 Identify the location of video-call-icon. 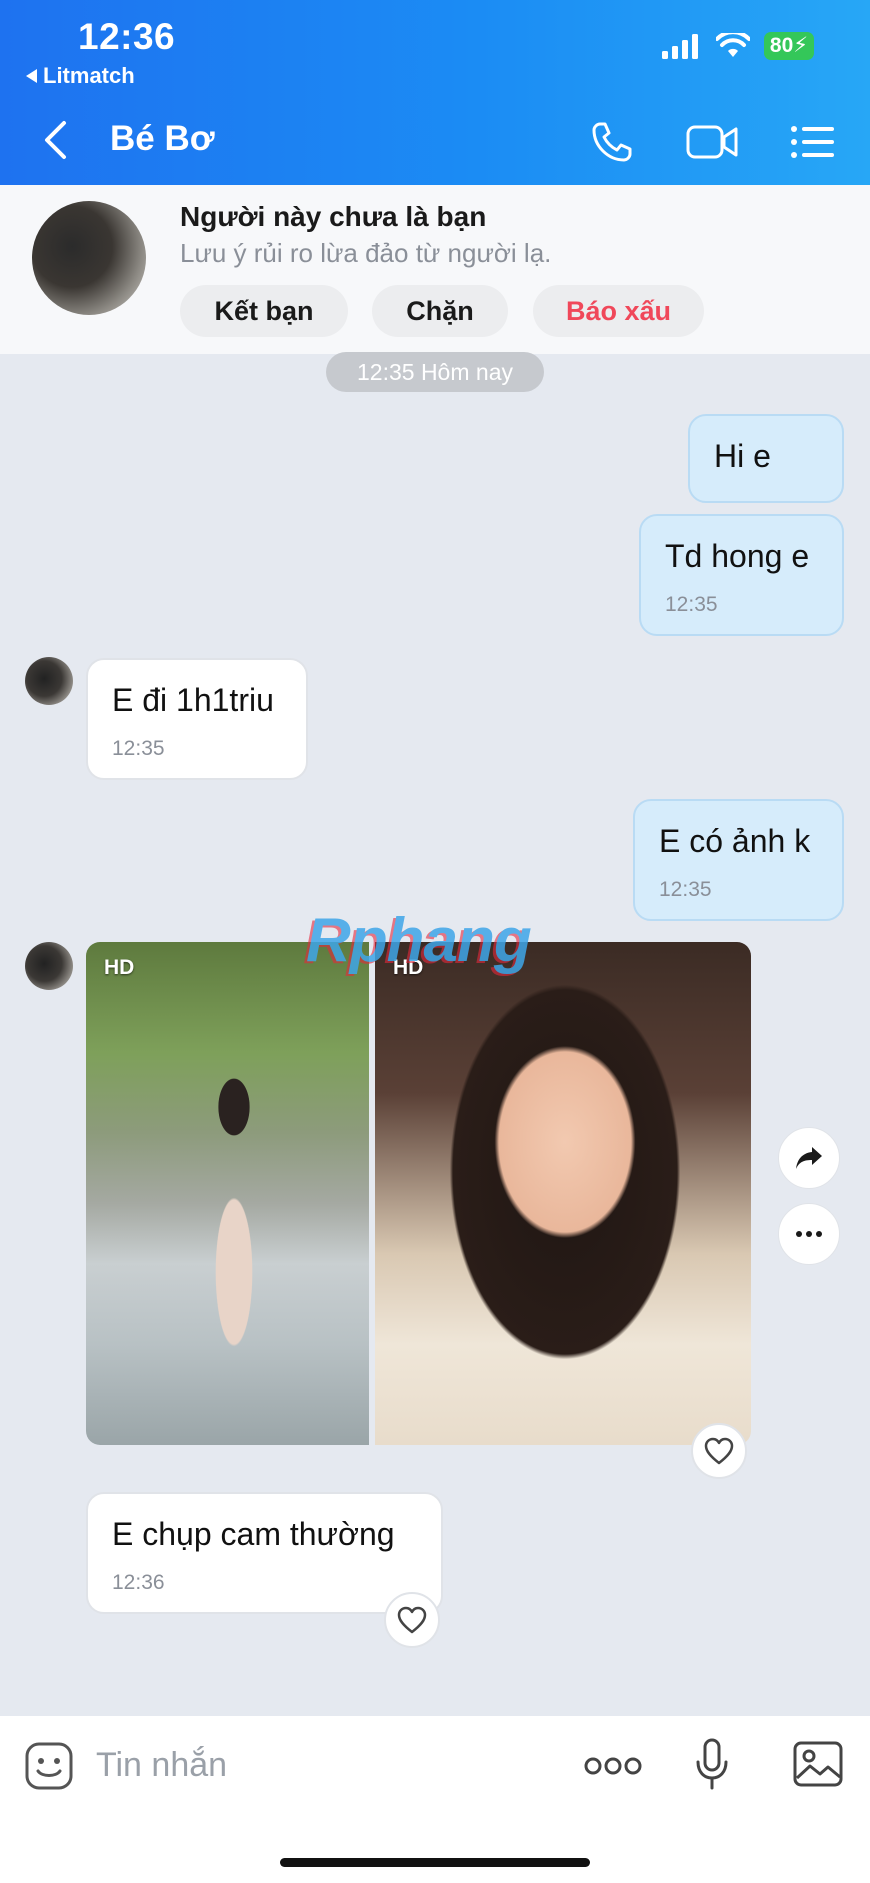
(712, 142).